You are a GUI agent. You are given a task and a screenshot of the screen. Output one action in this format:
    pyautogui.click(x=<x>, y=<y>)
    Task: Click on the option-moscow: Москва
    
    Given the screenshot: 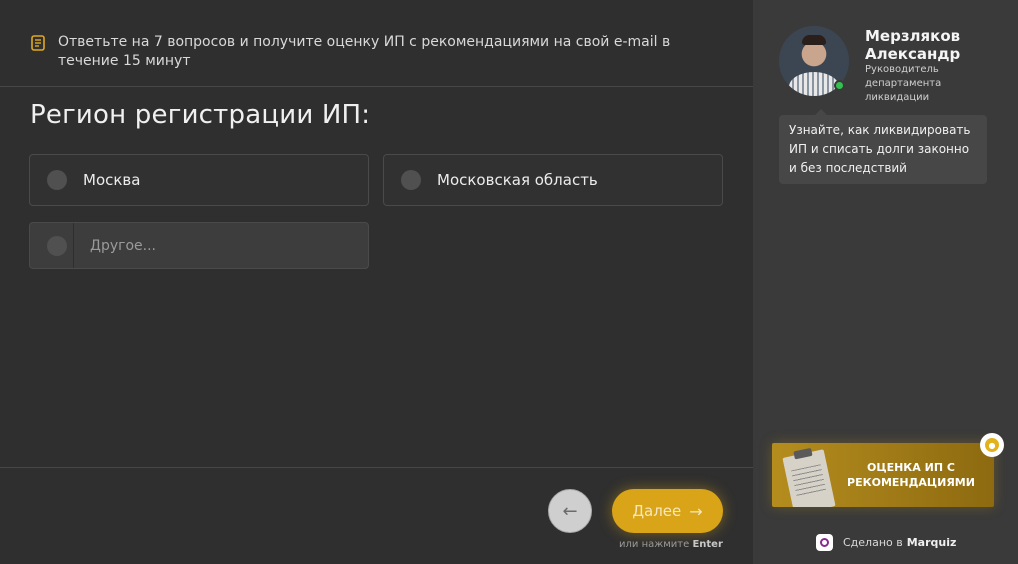 What is the action you would take?
    pyautogui.click(x=199, y=180)
    